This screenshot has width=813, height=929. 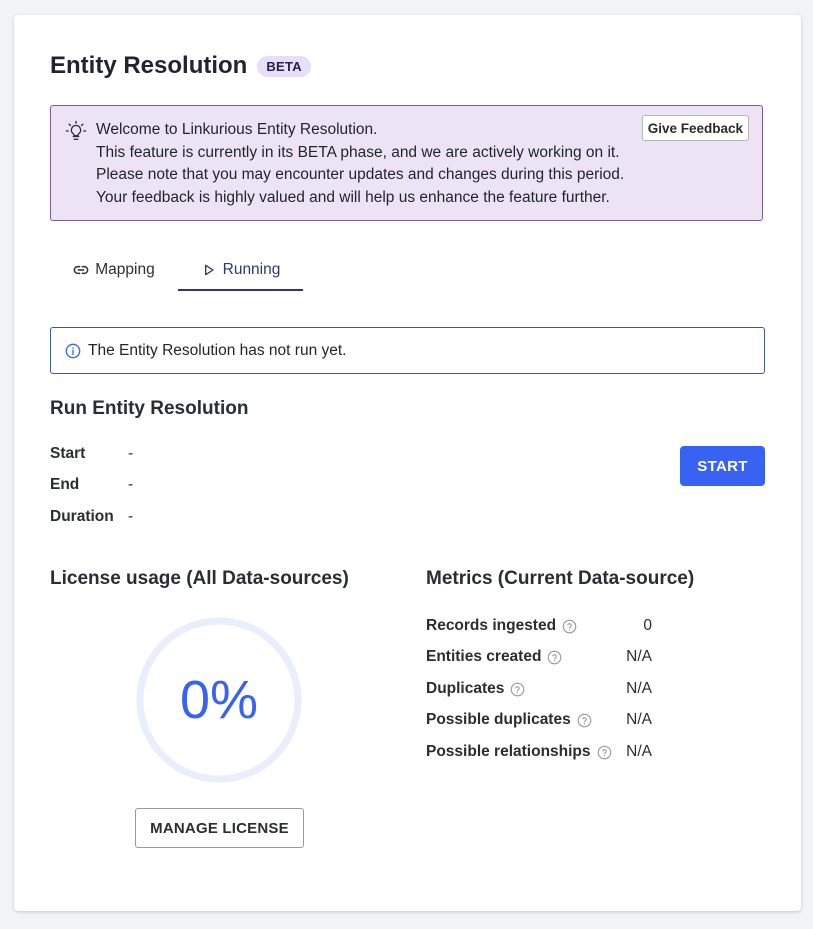 What do you see at coordinates (73, 350) in the screenshot?
I see `info-icon` at bounding box center [73, 350].